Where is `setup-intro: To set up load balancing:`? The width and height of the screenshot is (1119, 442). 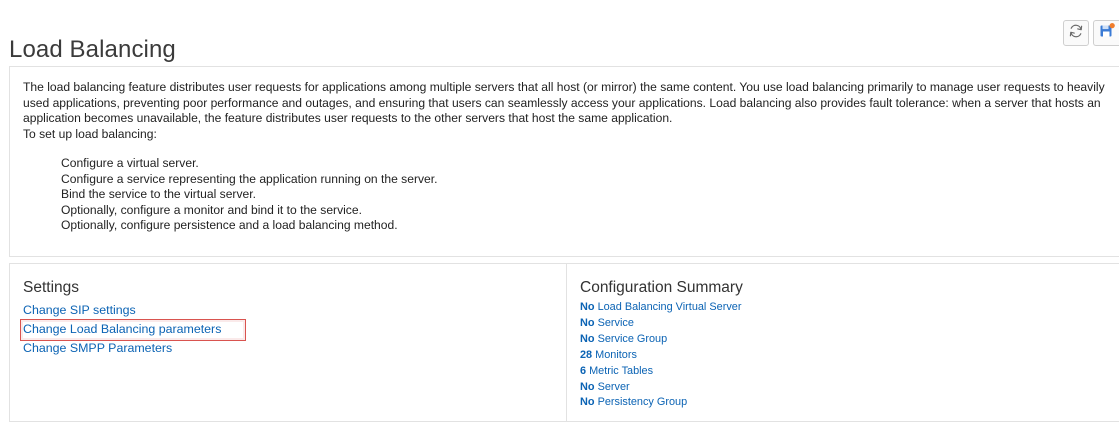
setup-intro: To set up load balancing: is located at coordinates (90, 133).